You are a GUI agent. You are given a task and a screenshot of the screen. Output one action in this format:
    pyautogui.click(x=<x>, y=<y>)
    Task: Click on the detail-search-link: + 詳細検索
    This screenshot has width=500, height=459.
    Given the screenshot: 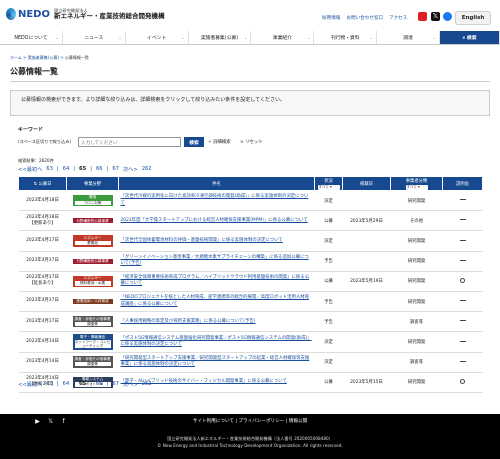 What is the action you would take?
    pyautogui.click(x=219, y=142)
    